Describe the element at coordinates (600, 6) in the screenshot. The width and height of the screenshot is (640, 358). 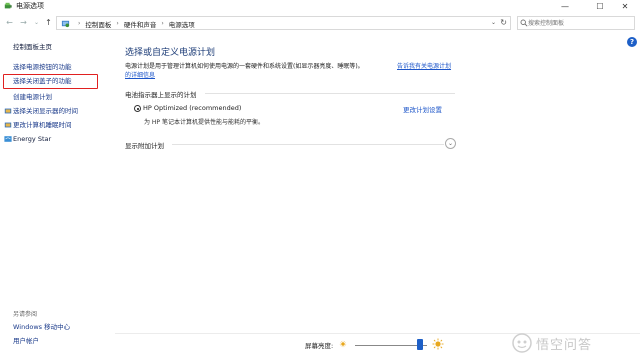
I see `maximize-button: ☐` at that location.